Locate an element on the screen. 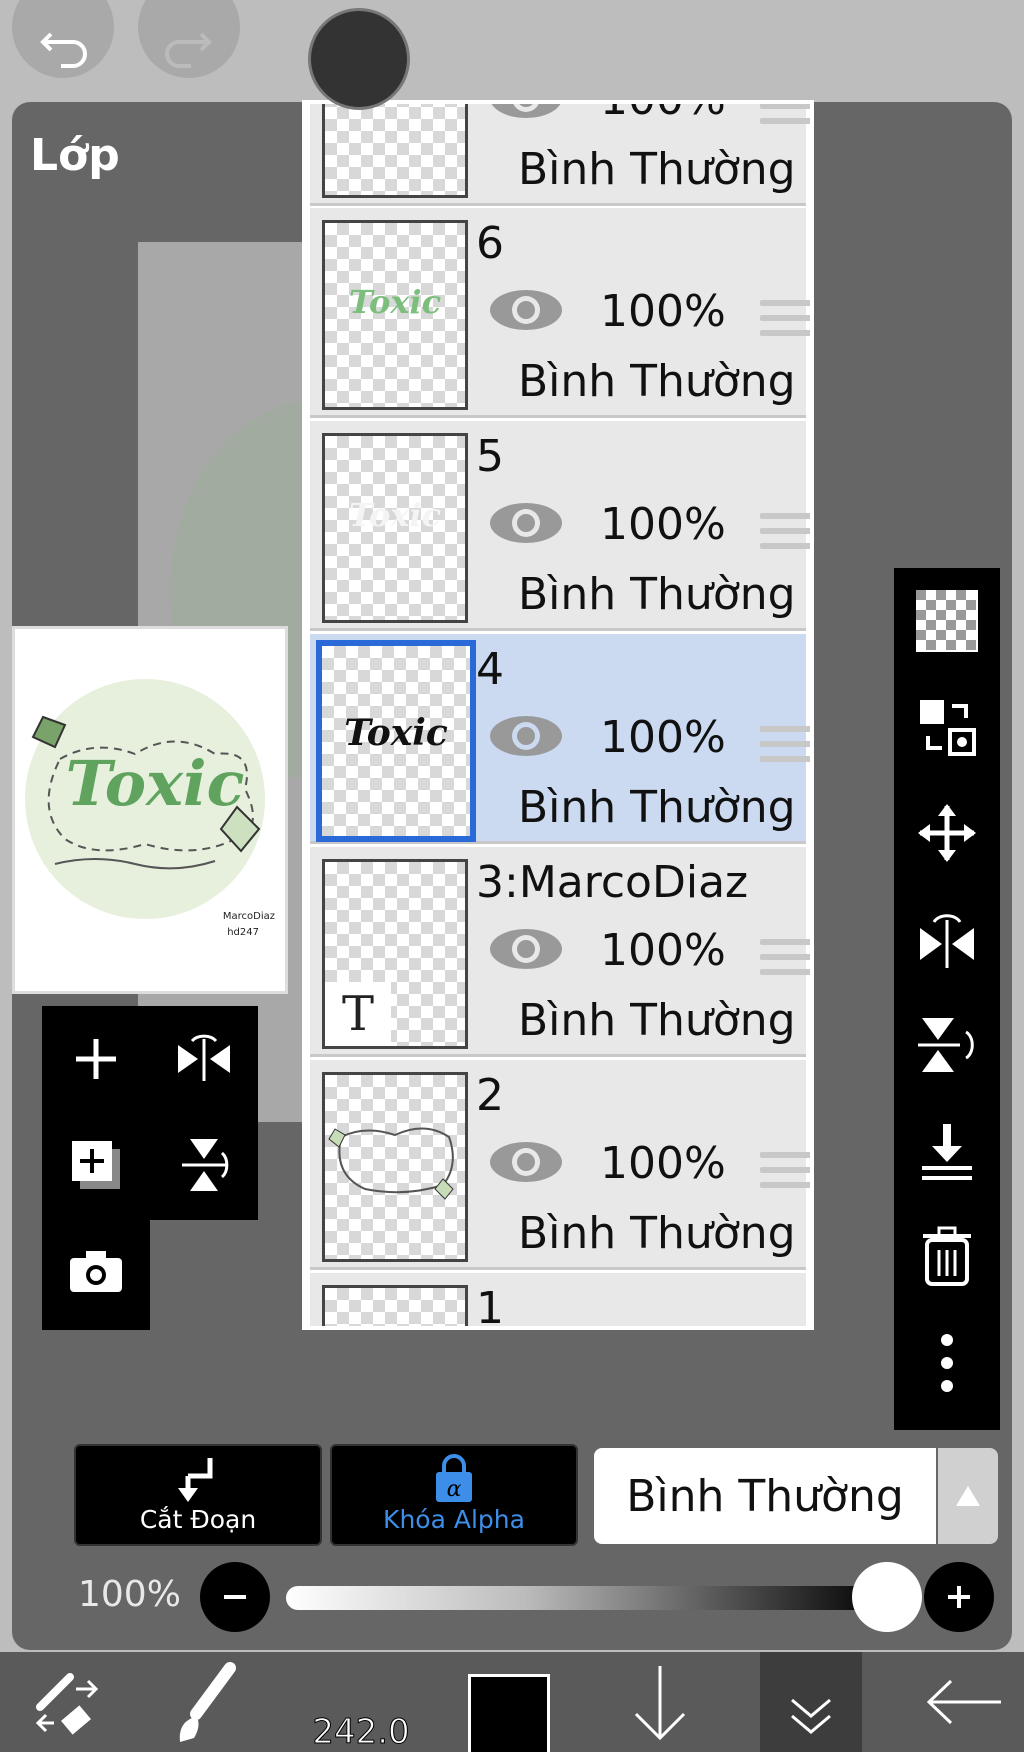  clipping-arrow-icon is located at coordinates (195, 1480).